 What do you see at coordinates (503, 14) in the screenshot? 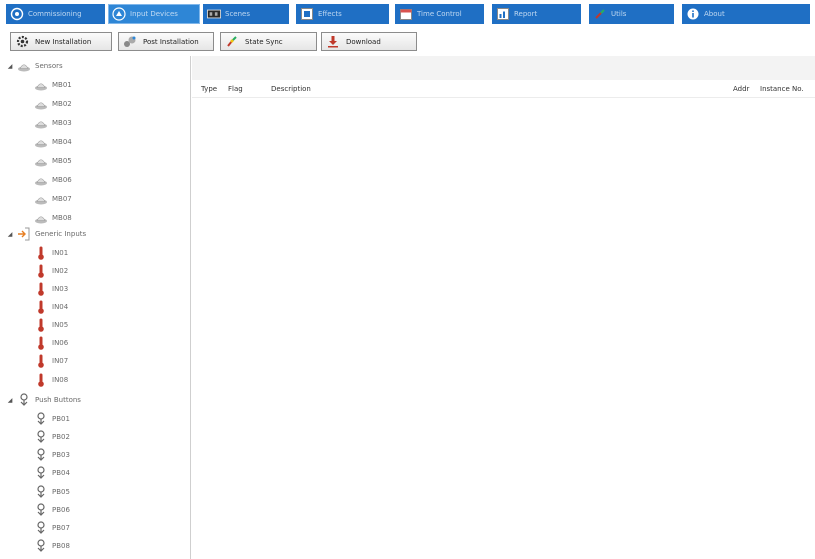
I see `report-icon` at bounding box center [503, 14].